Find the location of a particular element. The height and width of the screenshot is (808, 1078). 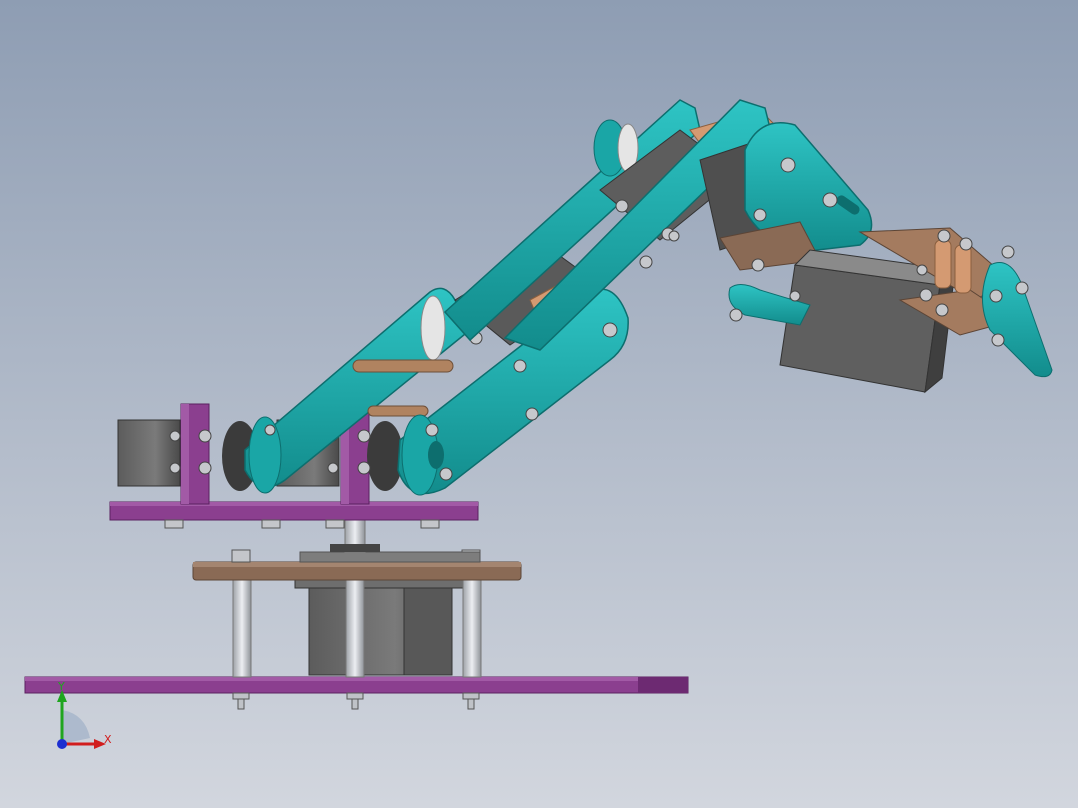

base-servo is located at coordinates (379, 625).